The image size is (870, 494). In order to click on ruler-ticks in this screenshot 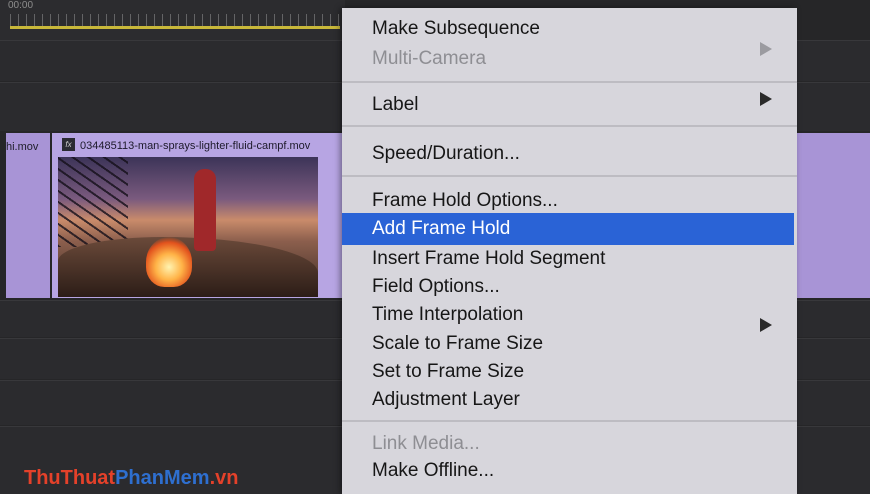, I will do `click(175, 20)`.